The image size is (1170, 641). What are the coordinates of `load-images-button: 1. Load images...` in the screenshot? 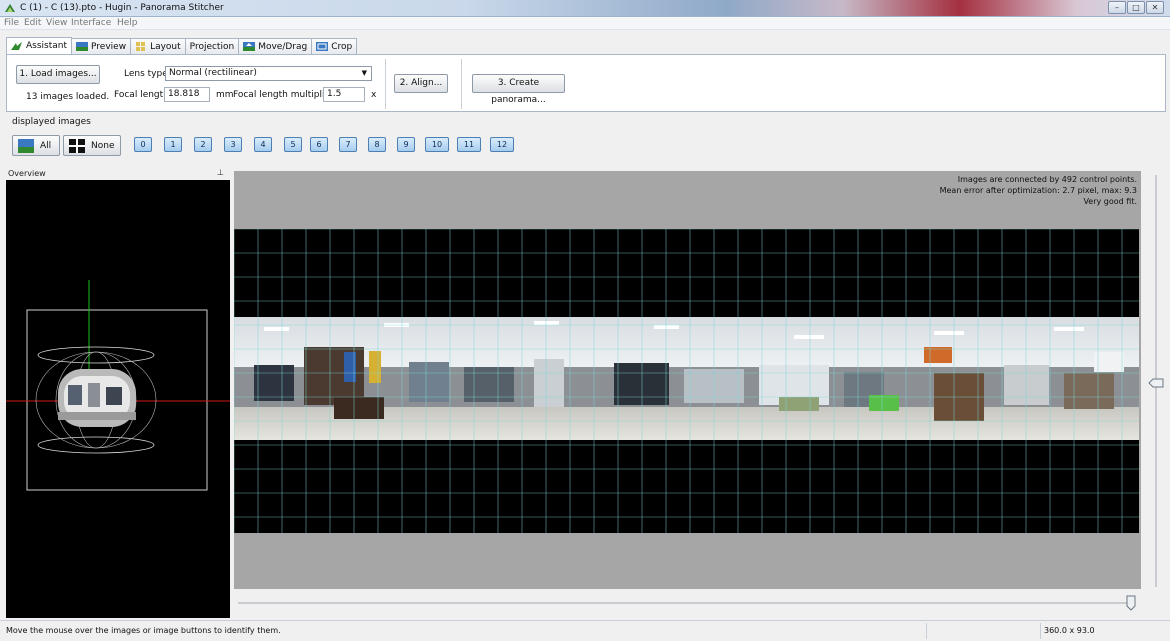 It's located at (58, 74).